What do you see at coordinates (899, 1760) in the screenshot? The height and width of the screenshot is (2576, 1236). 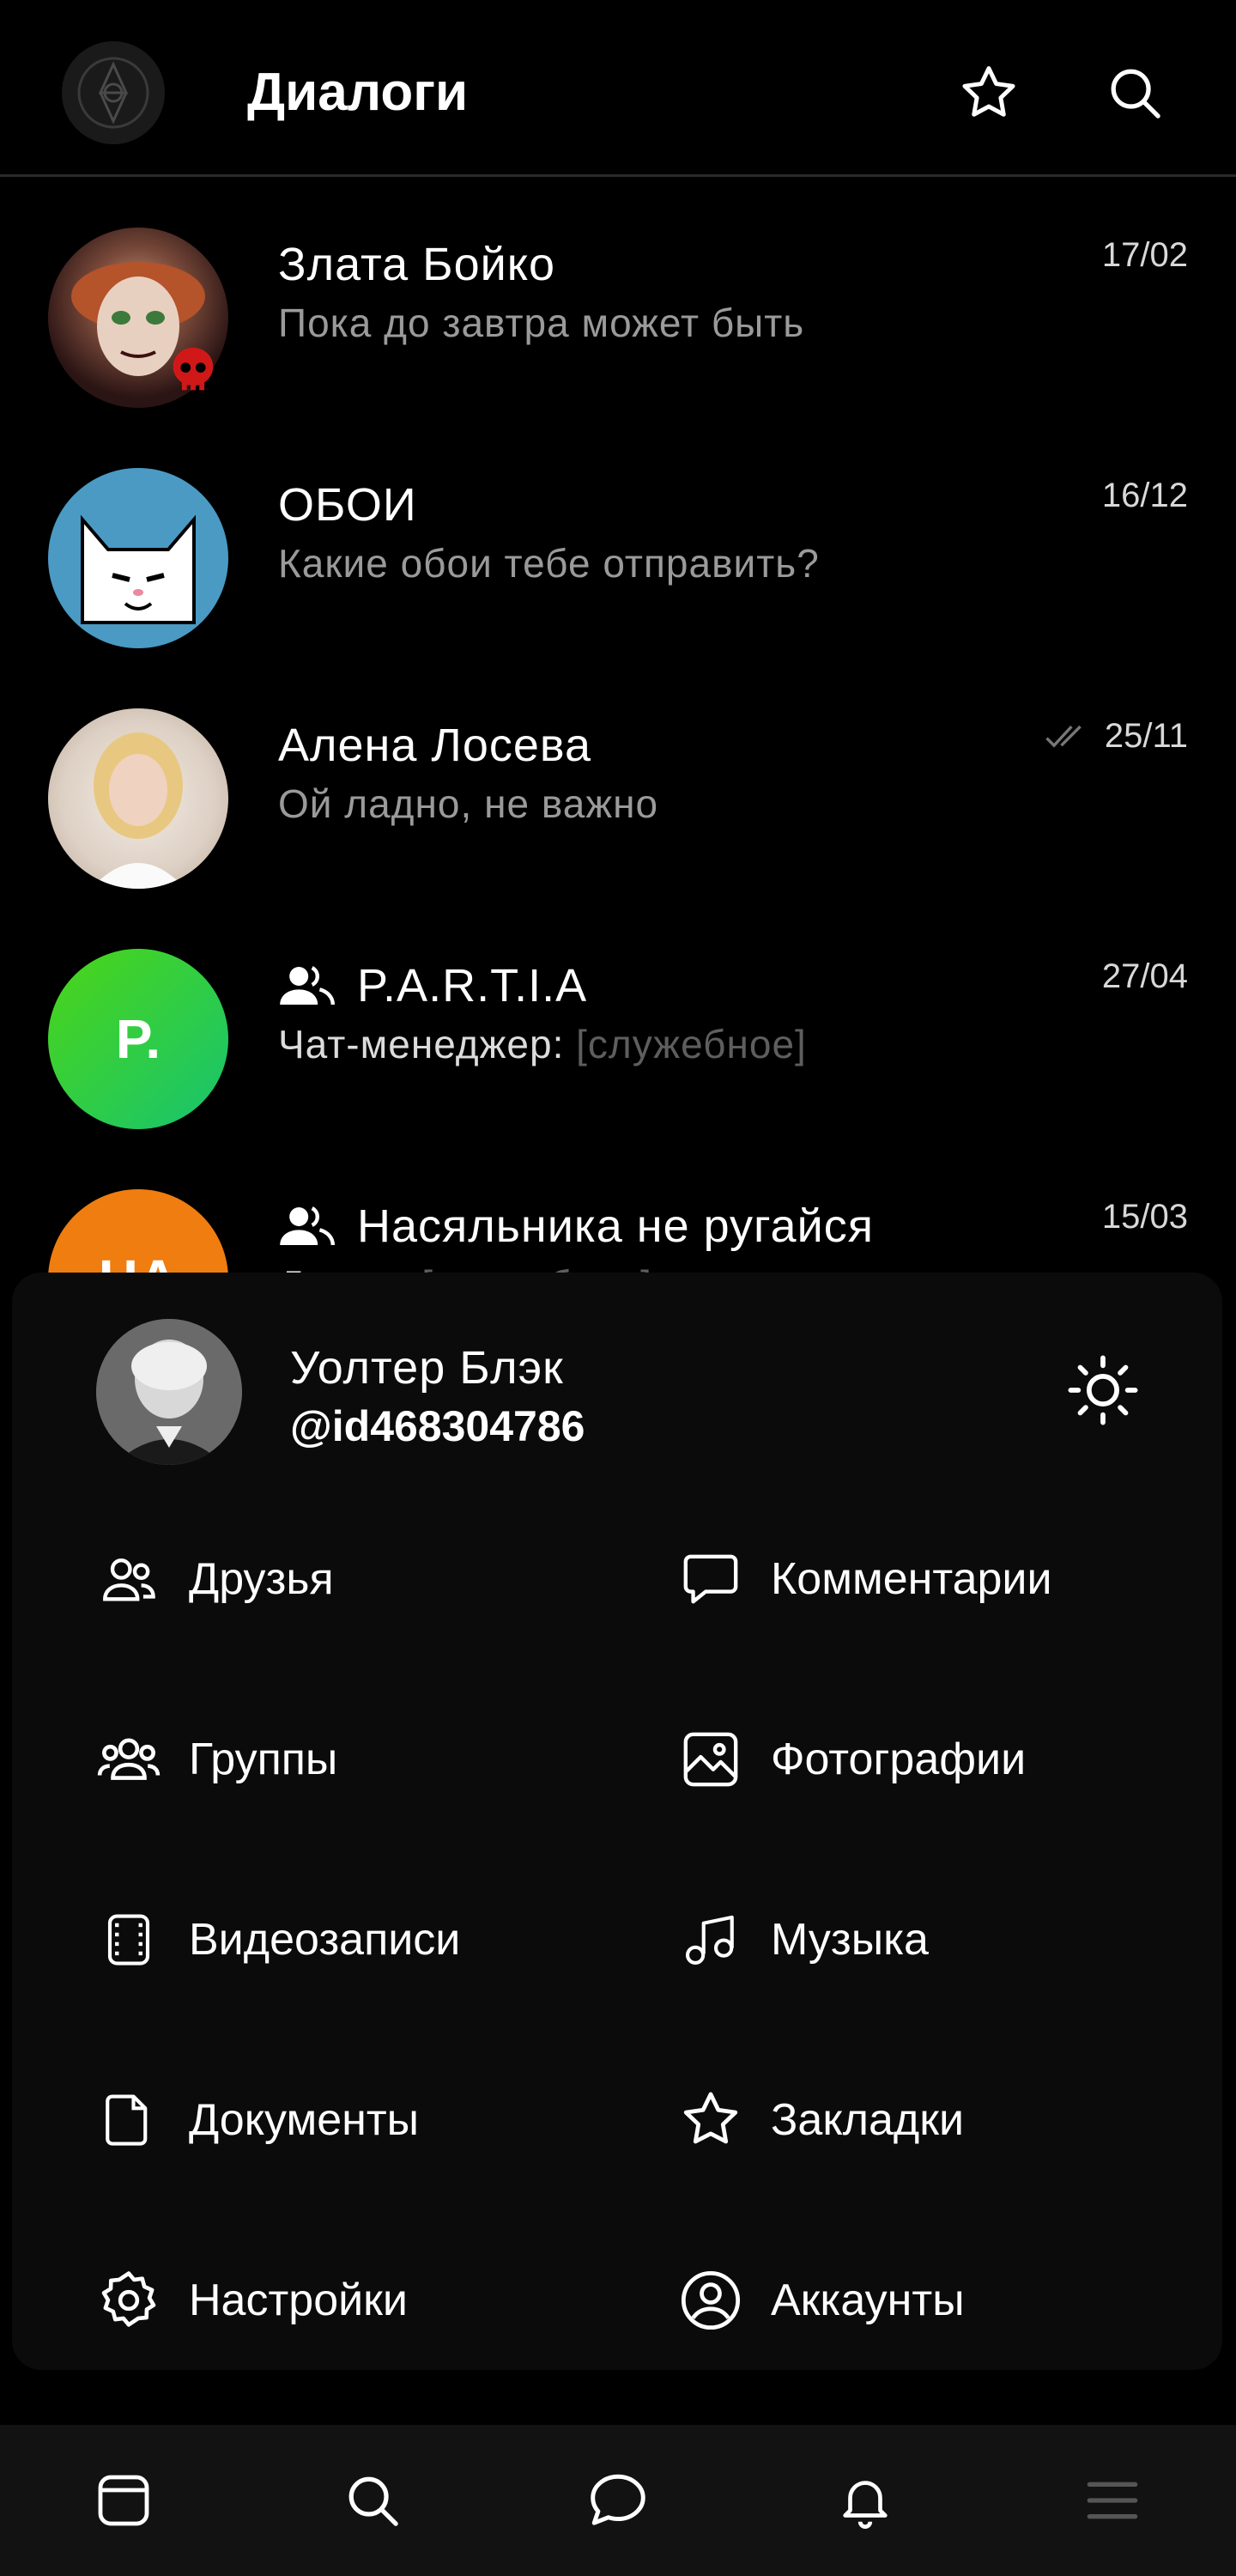 I see `menu-label: Фотографии` at bounding box center [899, 1760].